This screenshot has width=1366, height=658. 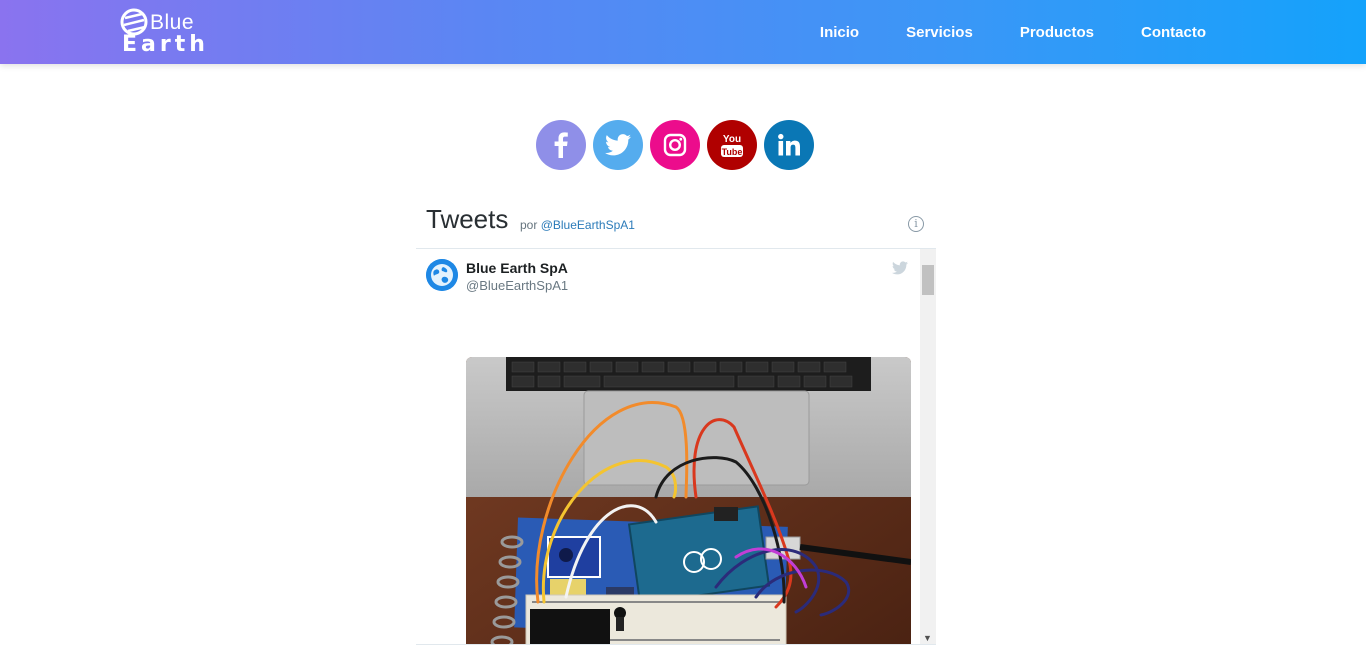 What do you see at coordinates (928, 280) in the screenshot?
I see `scrollbar-thumb` at bounding box center [928, 280].